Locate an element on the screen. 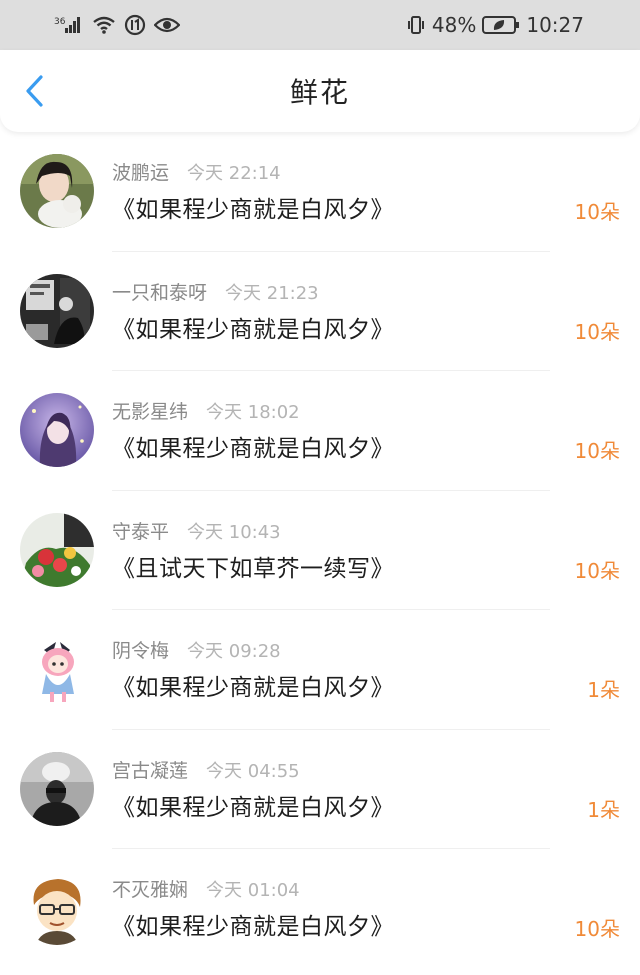  item-meta: 阴令梅 今天 09:28 is located at coordinates (196, 649).